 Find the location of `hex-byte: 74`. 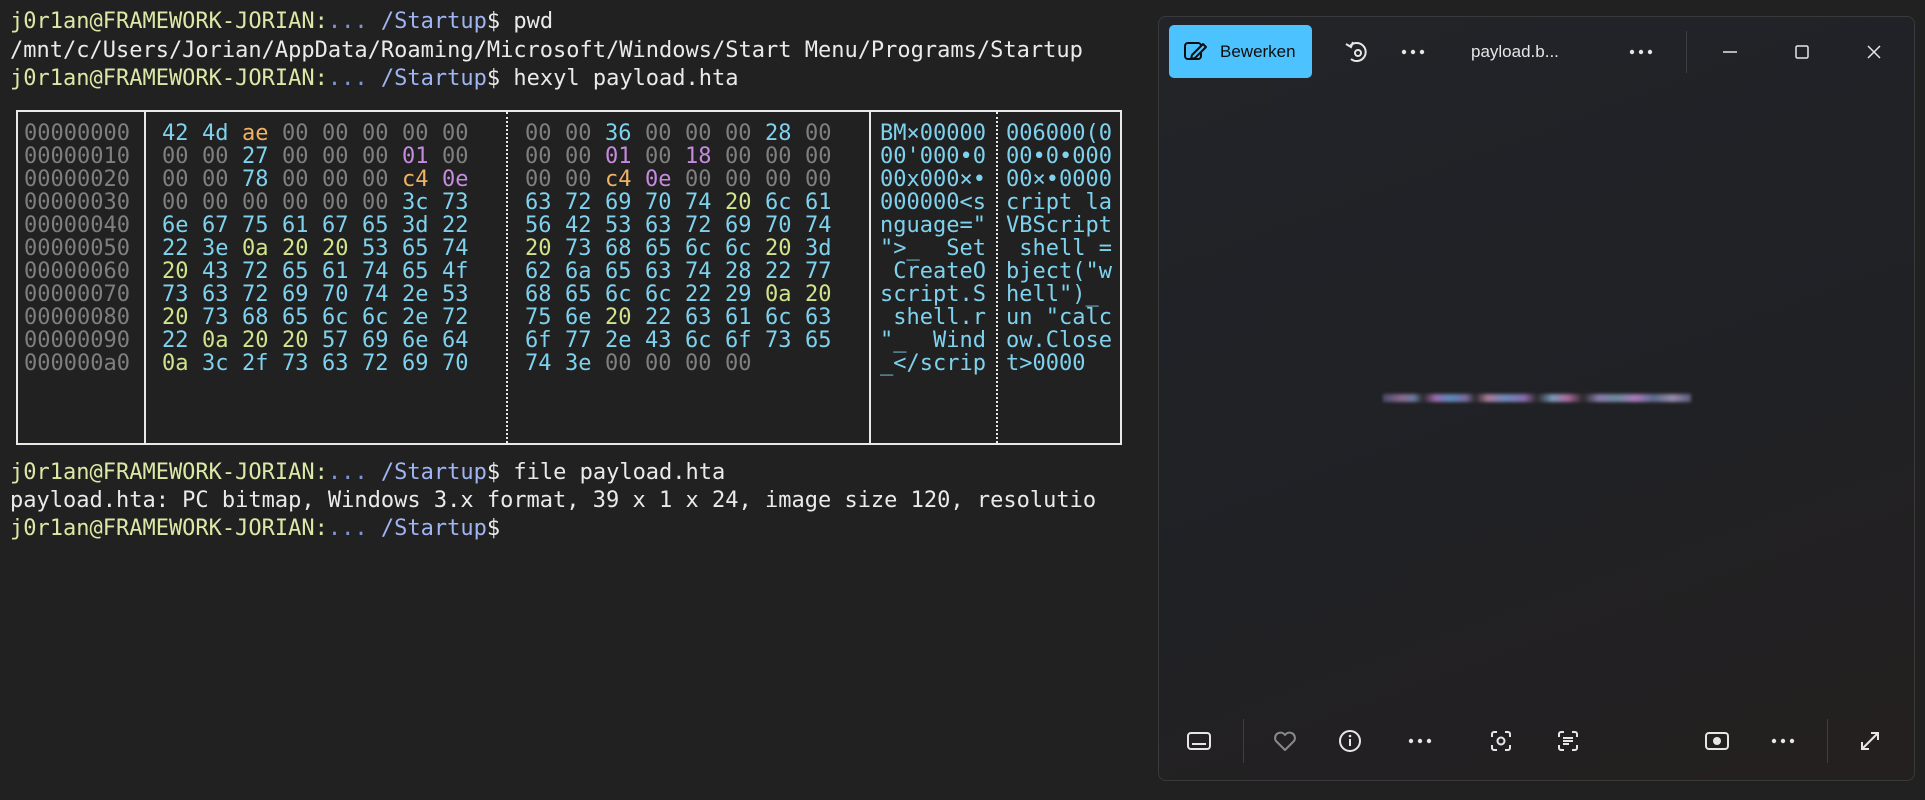

hex-byte: 74 is located at coordinates (538, 363).